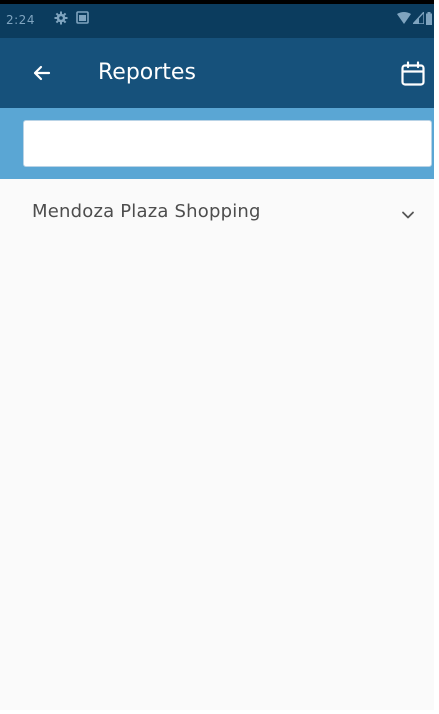 The height and width of the screenshot is (714, 439). What do you see at coordinates (404, 18) in the screenshot?
I see `wifi-icon` at bounding box center [404, 18].